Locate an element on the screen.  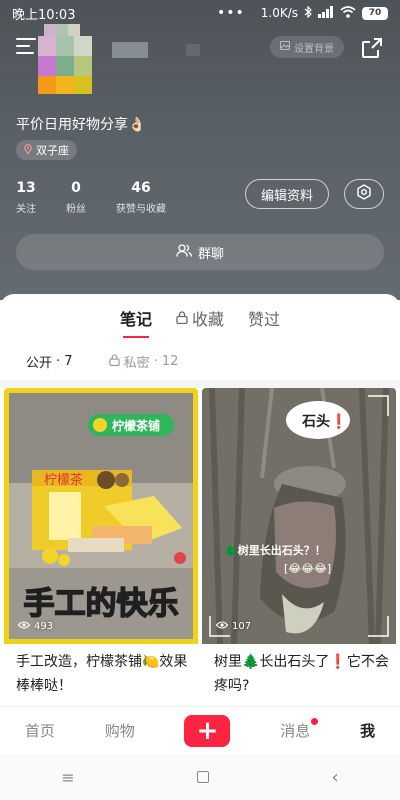
section-divider is located at coordinates (200, 384).